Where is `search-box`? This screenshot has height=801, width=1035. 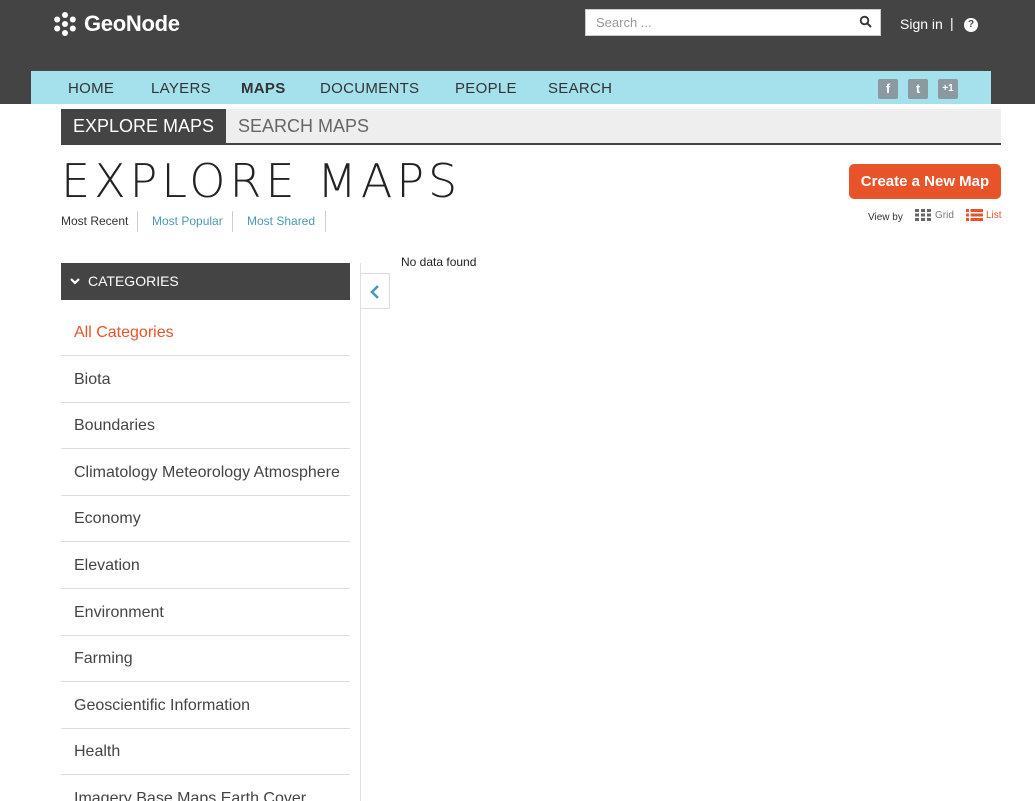
search-box is located at coordinates (733, 22).